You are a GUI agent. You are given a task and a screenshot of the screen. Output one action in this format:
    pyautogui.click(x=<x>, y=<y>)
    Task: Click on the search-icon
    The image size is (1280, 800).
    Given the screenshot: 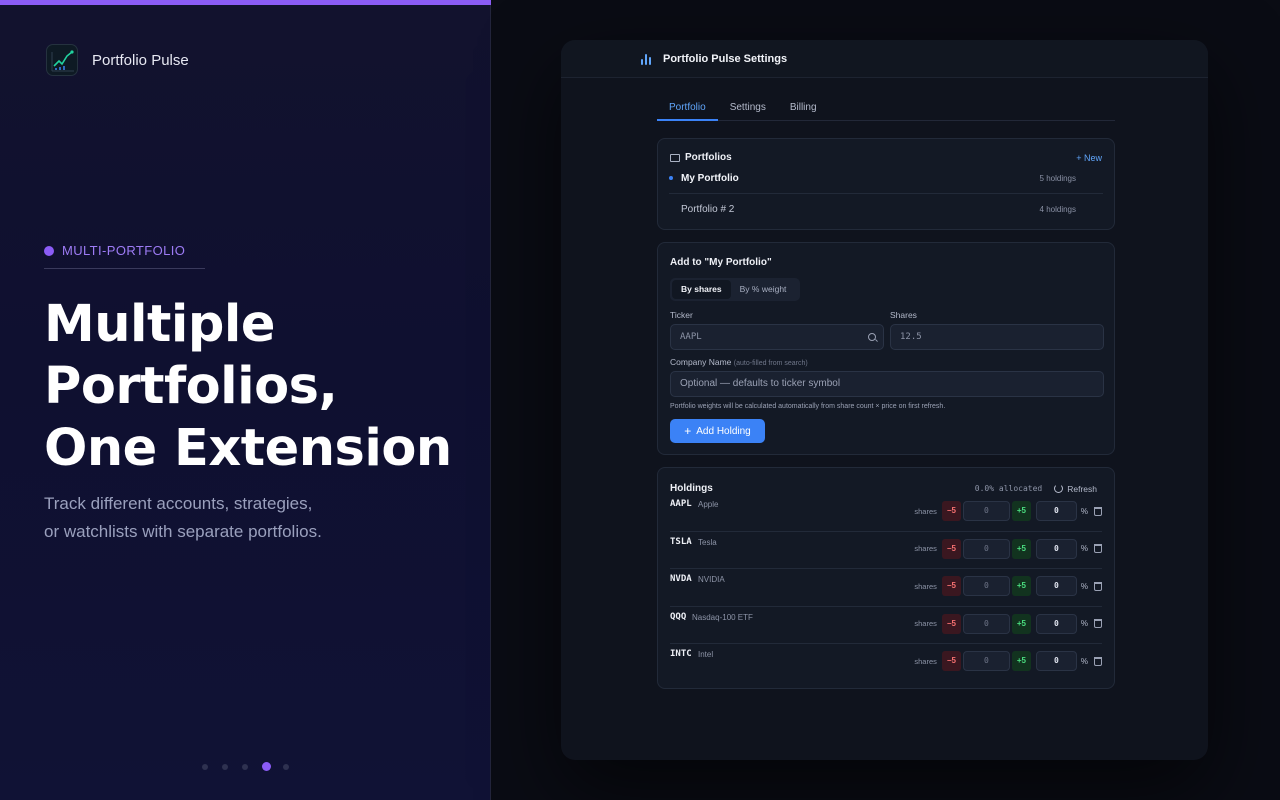 What is the action you would take?
    pyautogui.click(x=872, y=337)
    